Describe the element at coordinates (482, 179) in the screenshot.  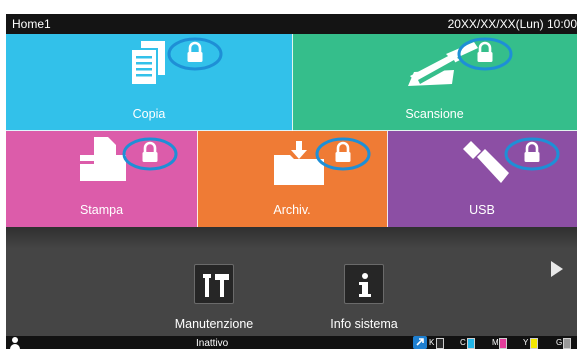
I see `usb-tile: USB` at that location.